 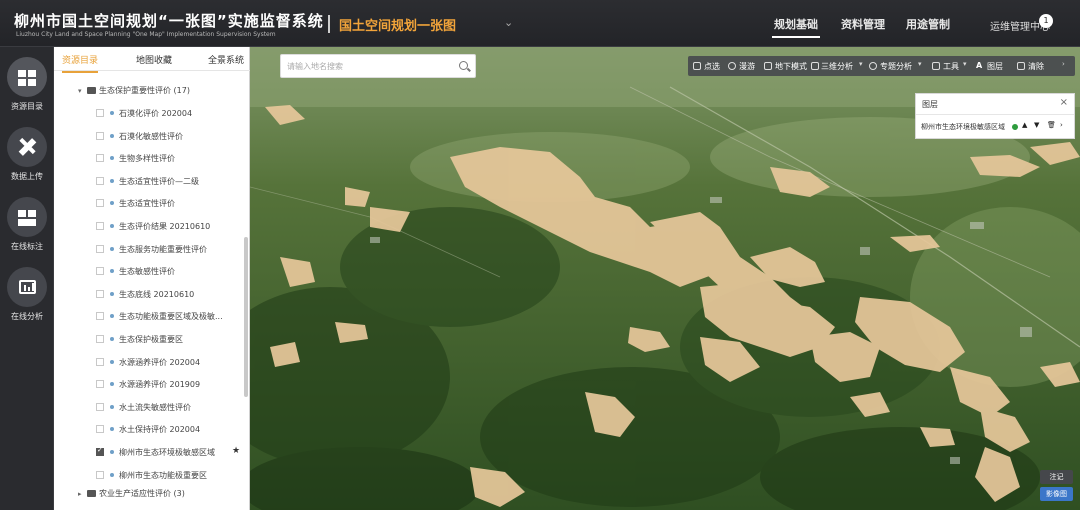 What do you see at coordinates (27, 294) in the screenshot?
I see `sidebar-item-analysis: 在线分析` at bounding box center [27, 294].